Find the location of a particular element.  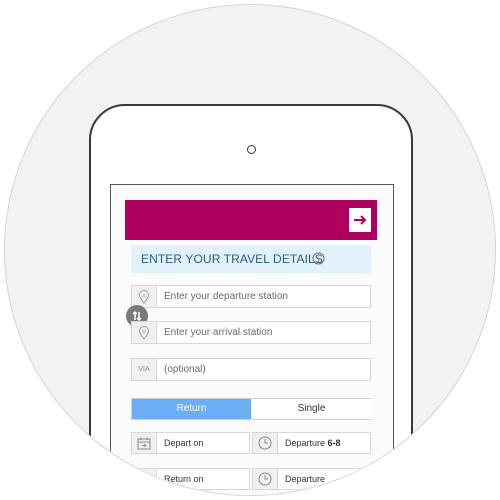

depart-time-label: Departure is located at coordinates (305, 443).